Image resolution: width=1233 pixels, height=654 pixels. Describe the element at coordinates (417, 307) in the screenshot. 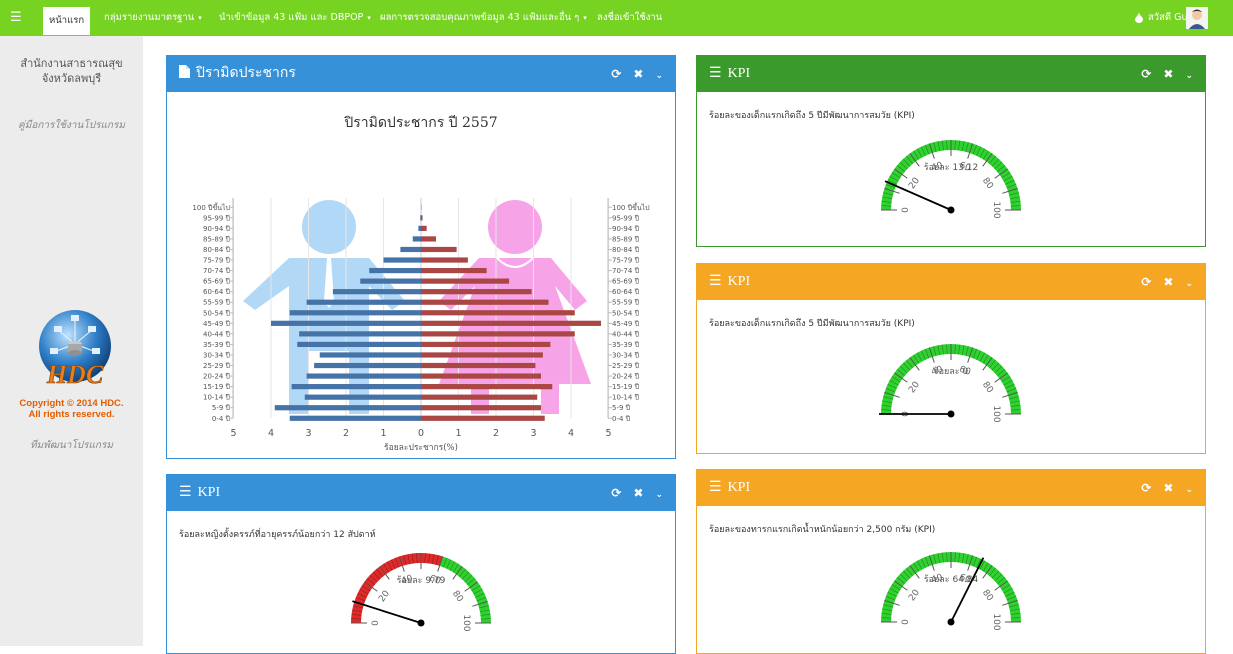

I see `person-silhouettes` at that location.